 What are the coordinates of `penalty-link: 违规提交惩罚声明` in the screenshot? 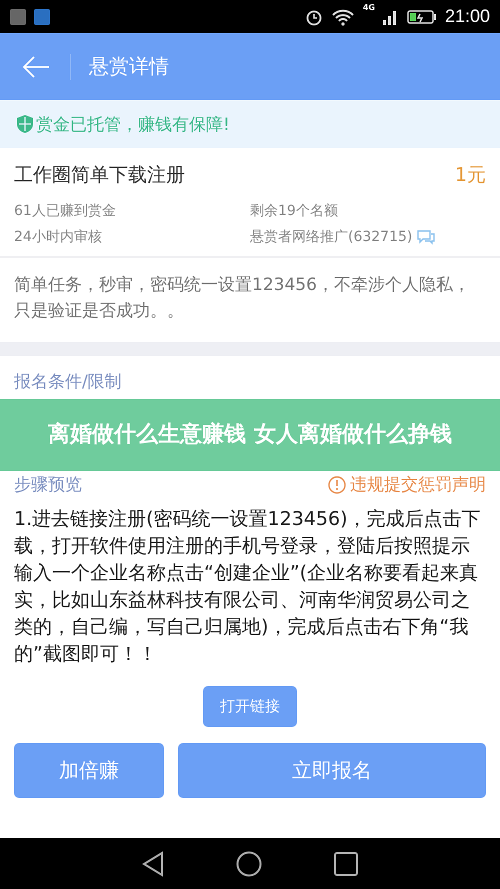 It's located at (407, 484).